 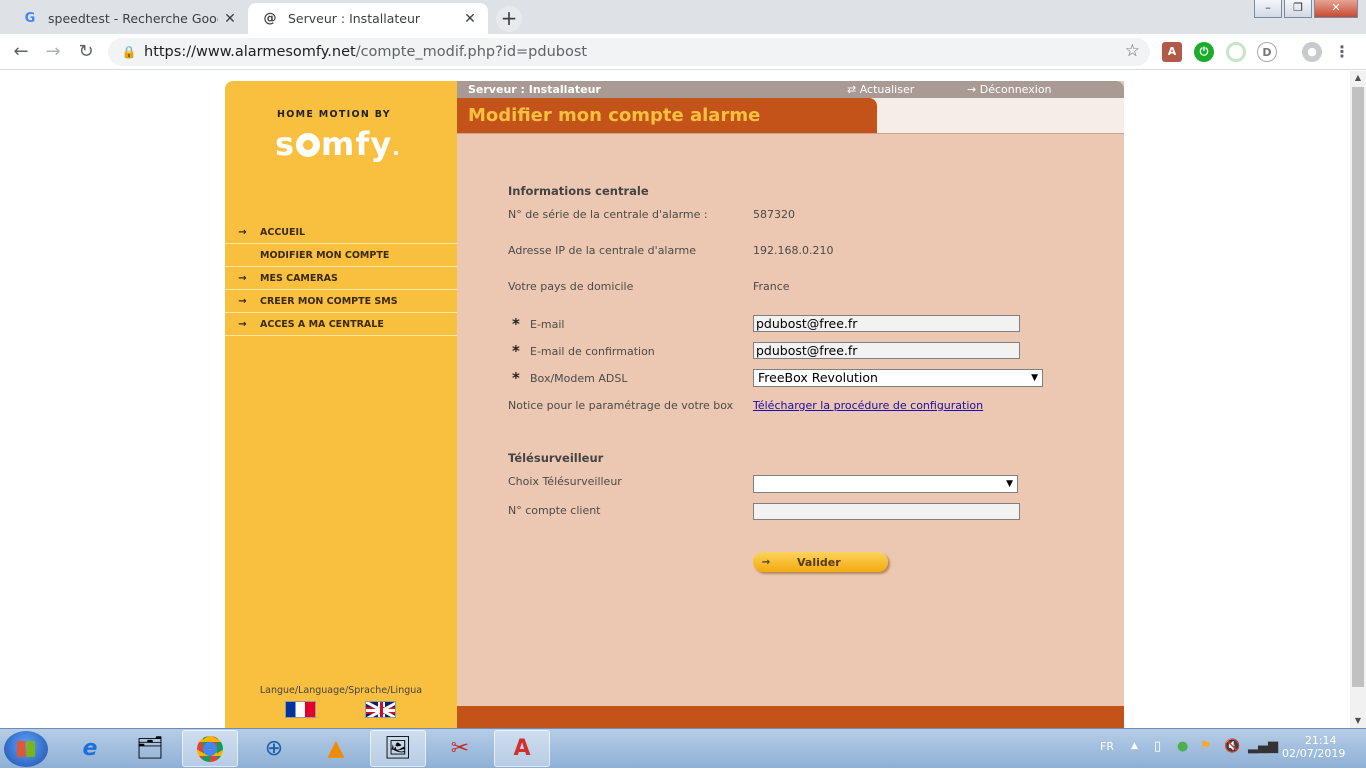 I want to click on logout-link: → Déconnexion, so click(x=1009, y=89).